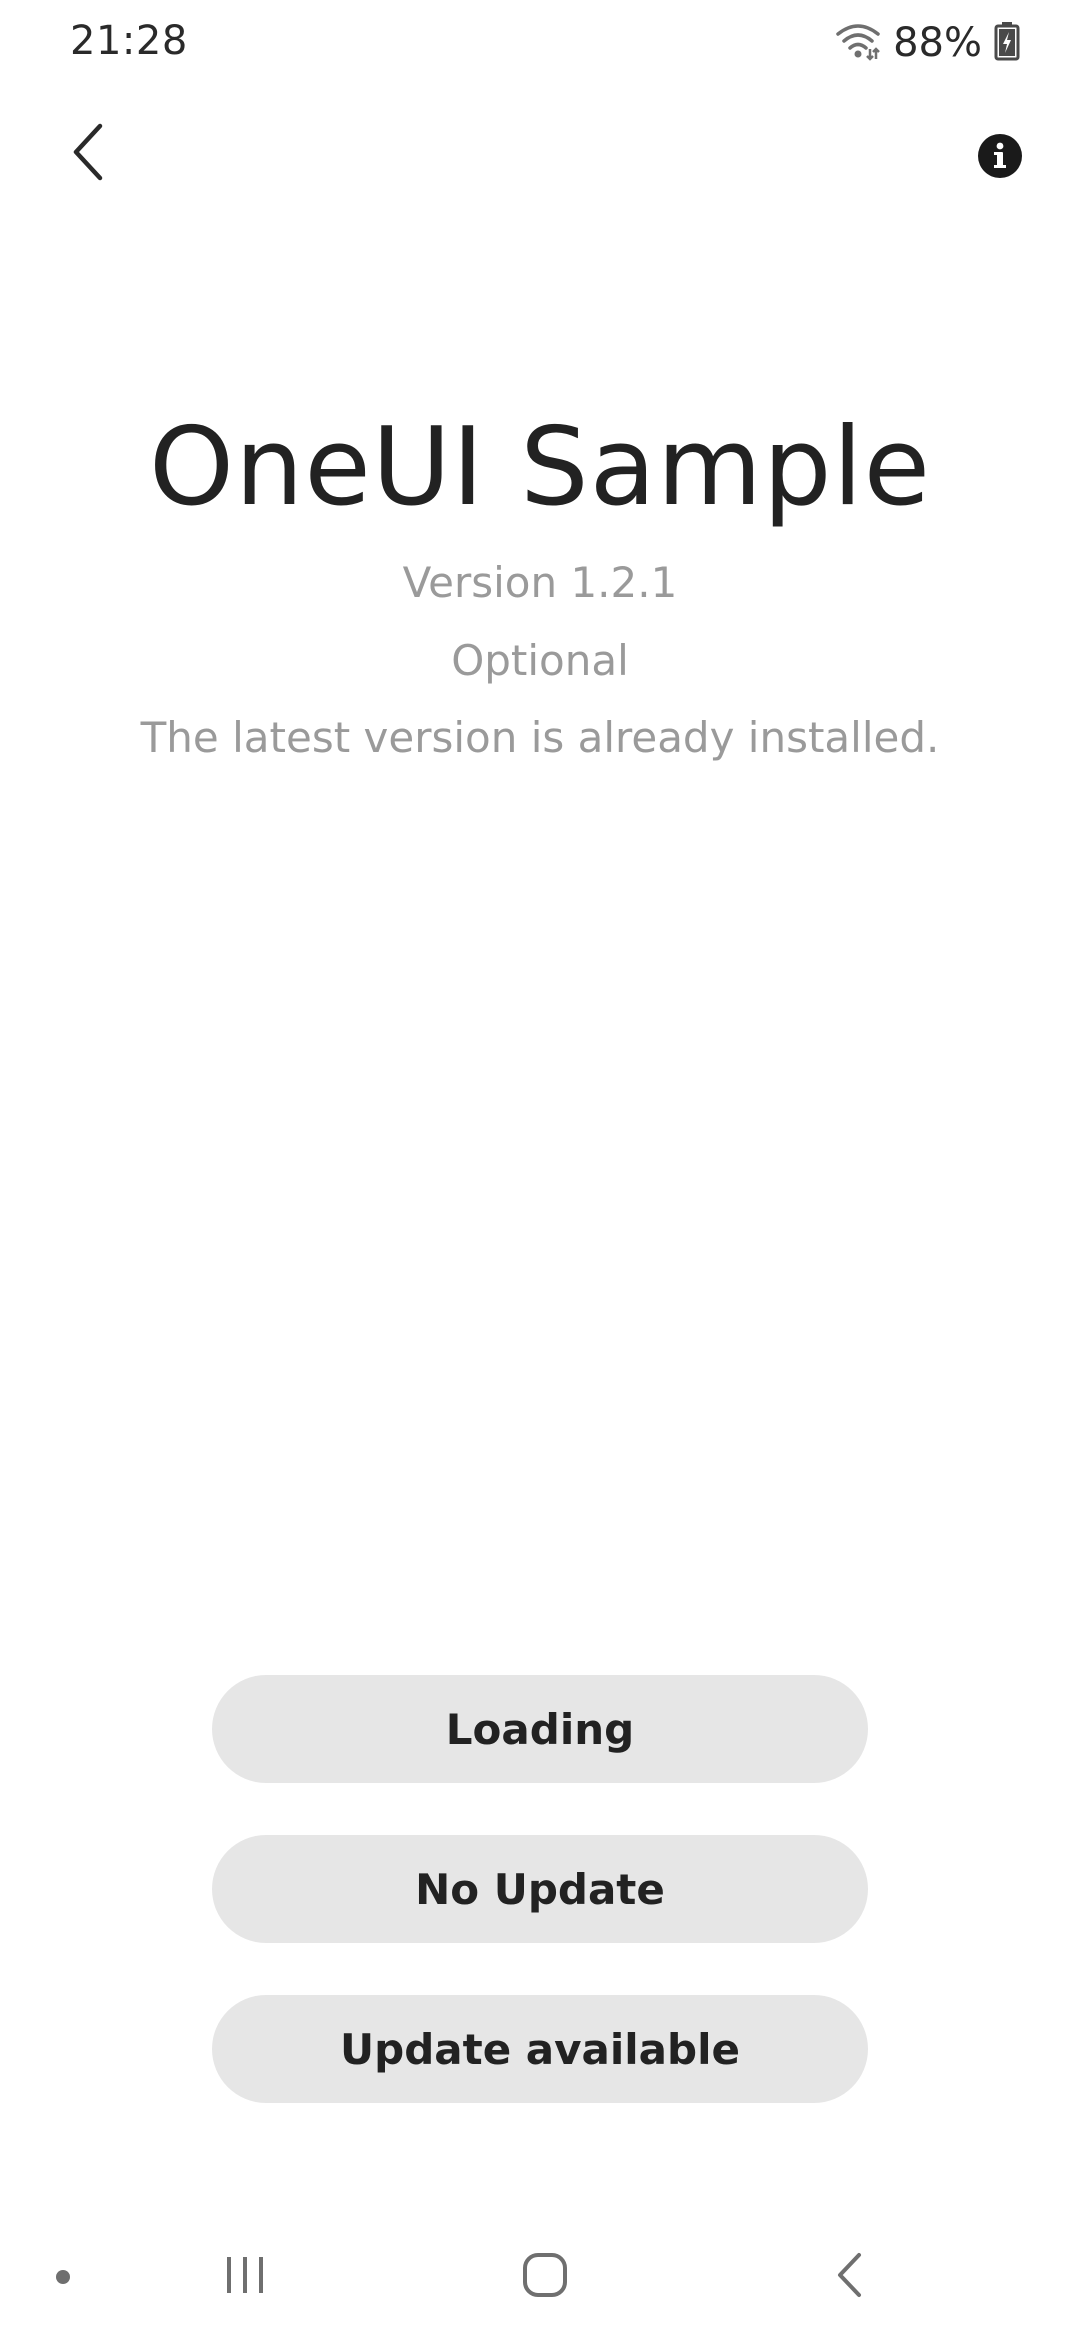  I want to click on update-available-button: Update available, so click(540, 2049).